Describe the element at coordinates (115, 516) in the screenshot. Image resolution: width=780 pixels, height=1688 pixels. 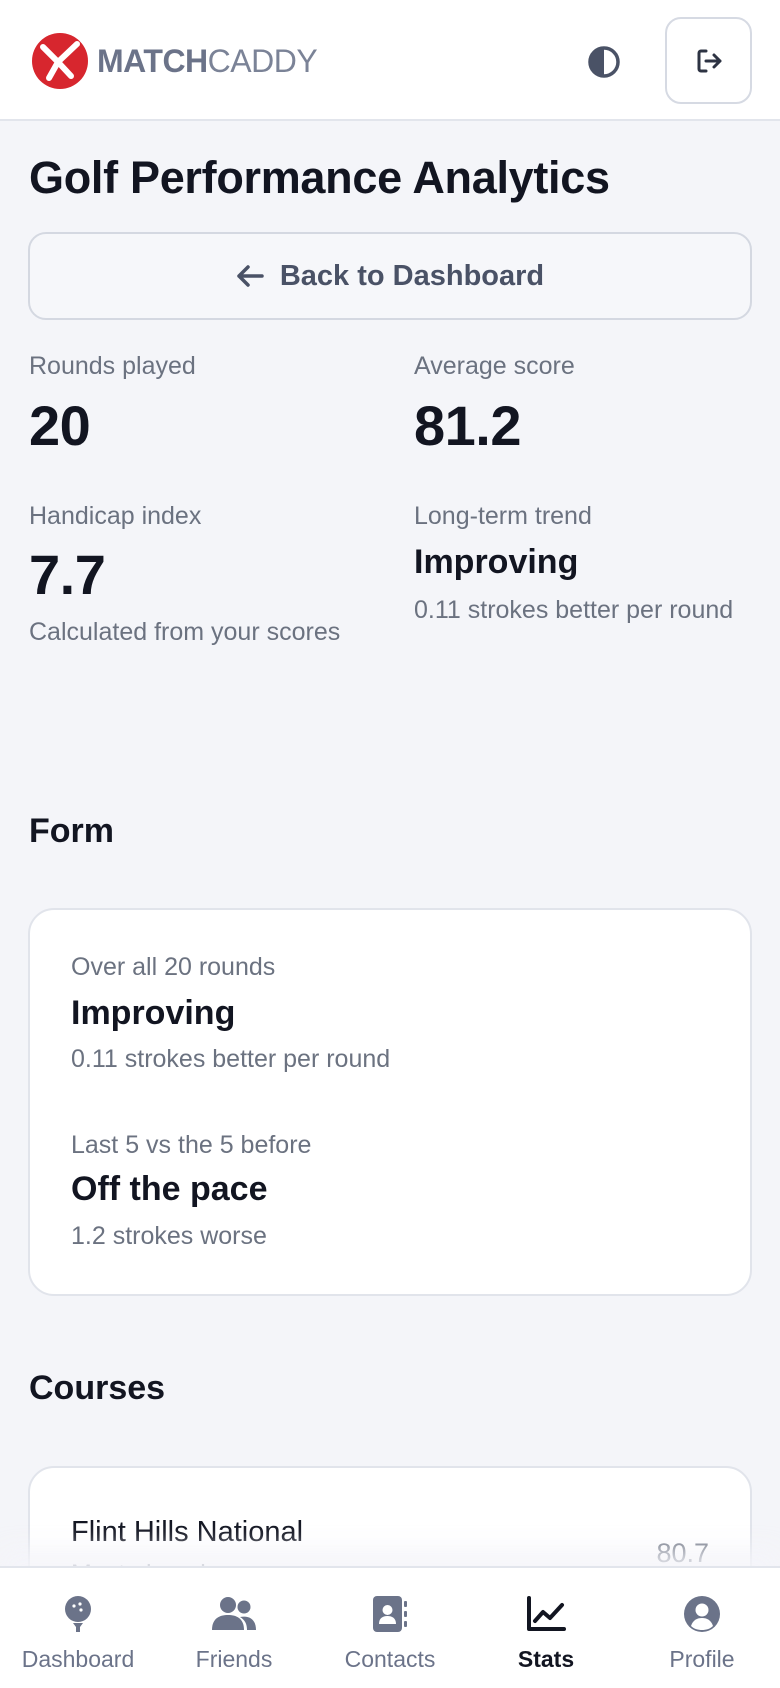
I see `handicap-index-label: Handicap index` at that location.